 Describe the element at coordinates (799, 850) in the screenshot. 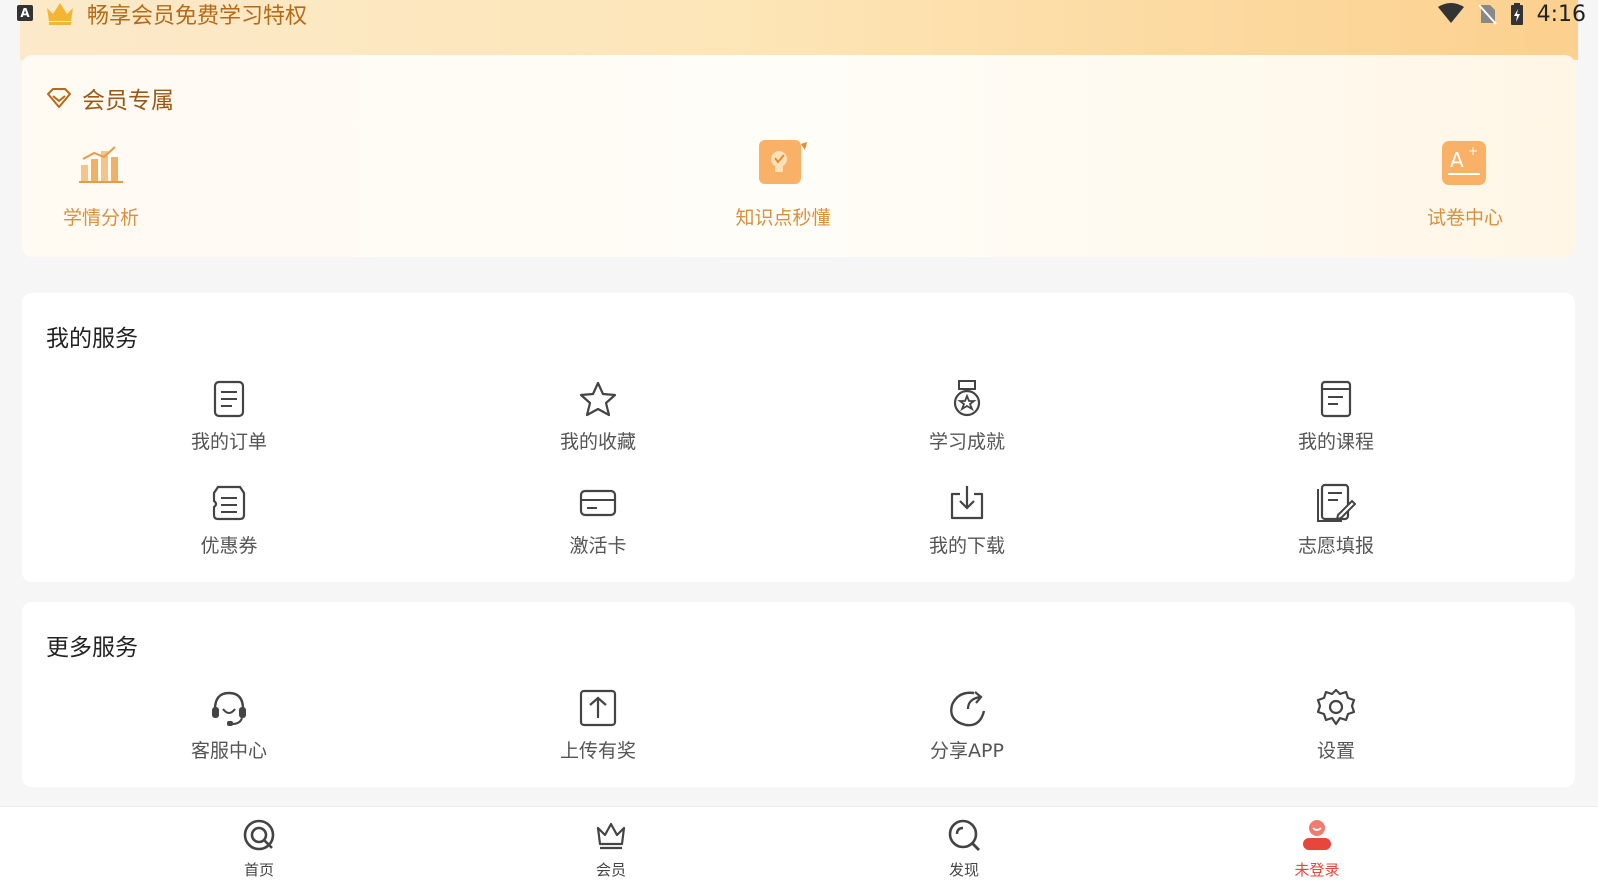

I see `bottom-nav: 首页 会员 发现 未登录` at that location.